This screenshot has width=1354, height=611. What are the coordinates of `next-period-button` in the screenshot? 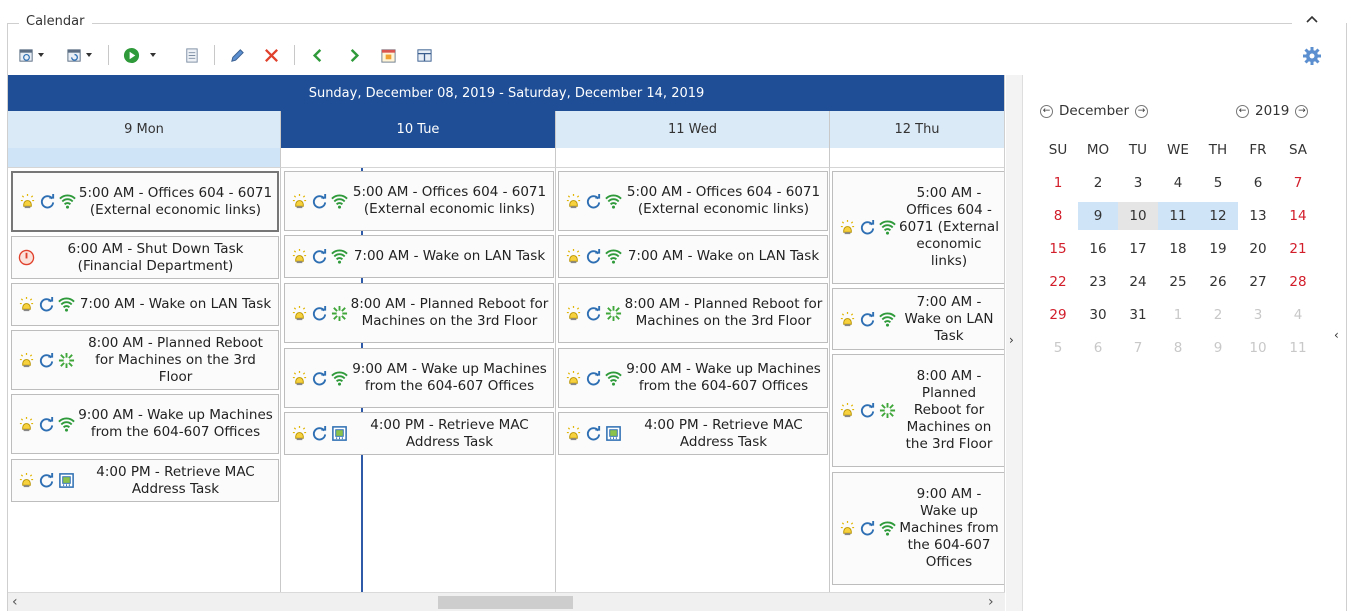 It's located at (354, 55).